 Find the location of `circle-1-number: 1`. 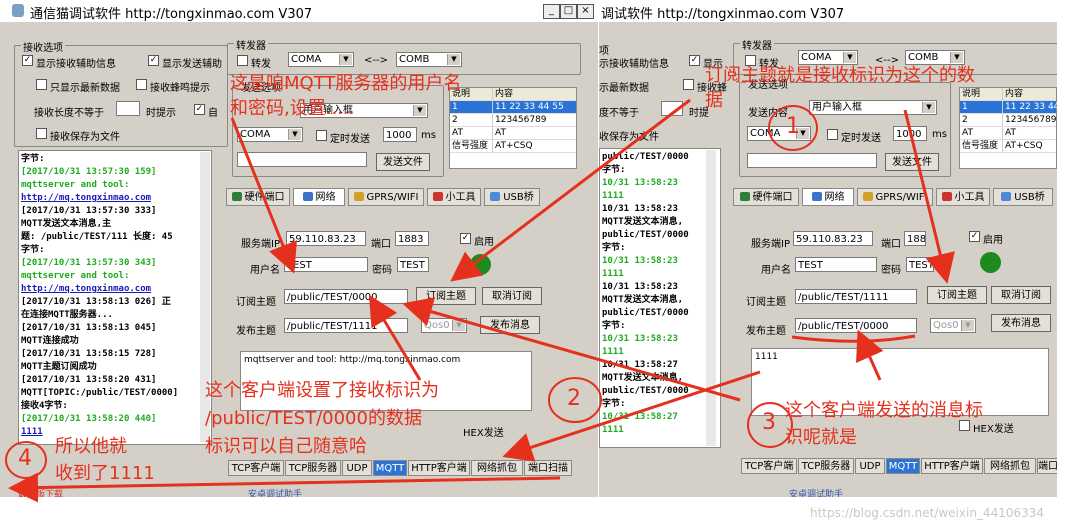

circle-1-number: 1 is located at coordinates (793, 126).